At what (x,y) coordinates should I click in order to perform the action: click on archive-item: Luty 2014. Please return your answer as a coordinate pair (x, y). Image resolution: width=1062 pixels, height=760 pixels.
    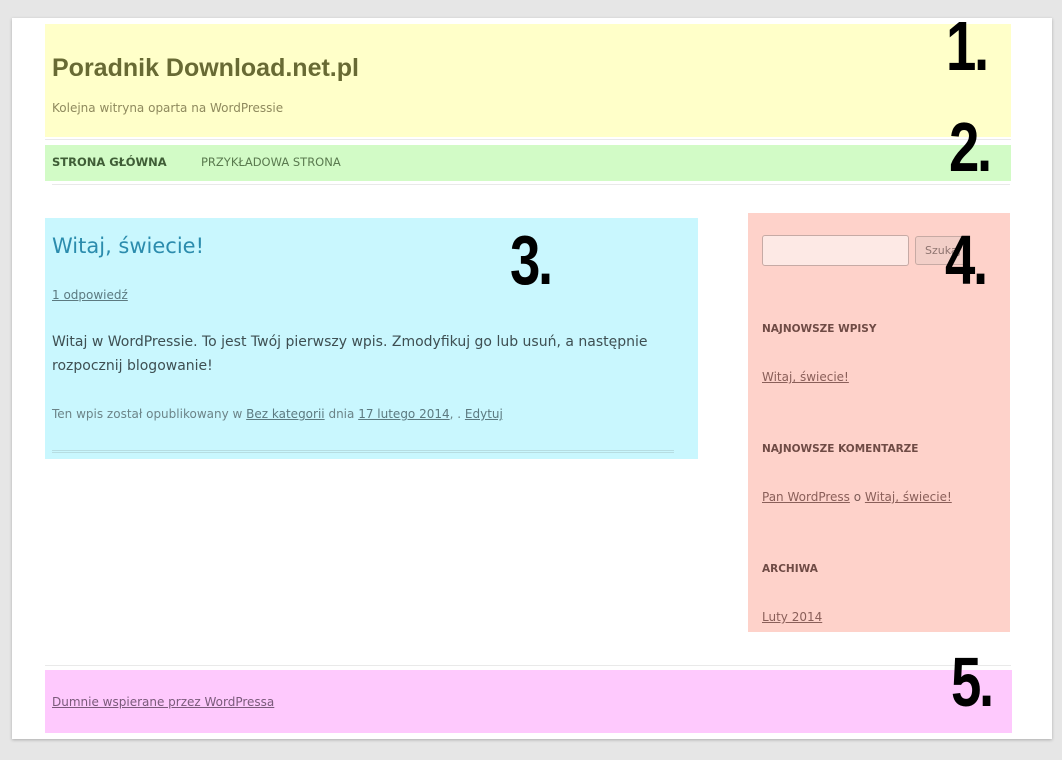
    Looking at the image, I should click on (792, 617).